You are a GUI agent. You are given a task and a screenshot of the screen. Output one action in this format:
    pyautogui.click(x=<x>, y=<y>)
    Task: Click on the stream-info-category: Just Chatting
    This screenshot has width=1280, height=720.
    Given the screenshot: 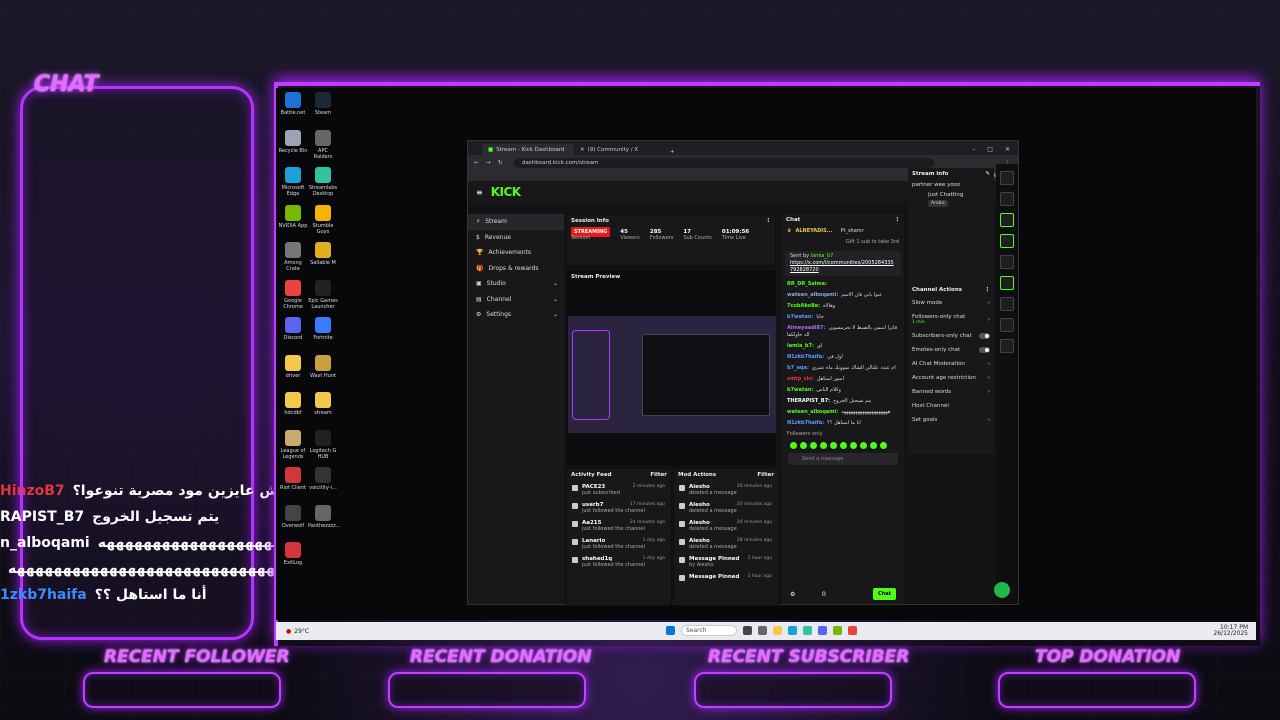 What is the action you would take?
    pyautogui.click(x=951, y=194)
    